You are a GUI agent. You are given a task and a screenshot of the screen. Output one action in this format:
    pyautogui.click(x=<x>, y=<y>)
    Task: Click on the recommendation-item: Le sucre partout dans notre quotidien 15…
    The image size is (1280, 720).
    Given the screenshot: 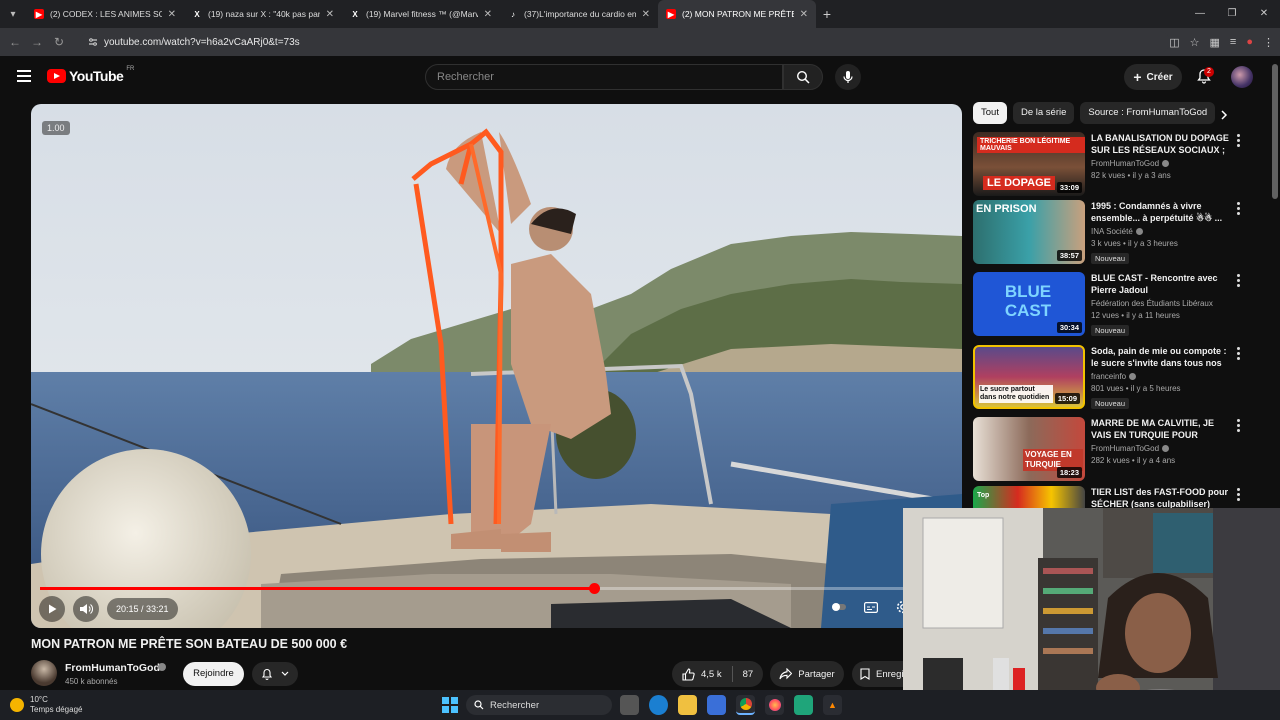 What is the action you would take?
    pyautogui.click(x=1113, y=377)
    